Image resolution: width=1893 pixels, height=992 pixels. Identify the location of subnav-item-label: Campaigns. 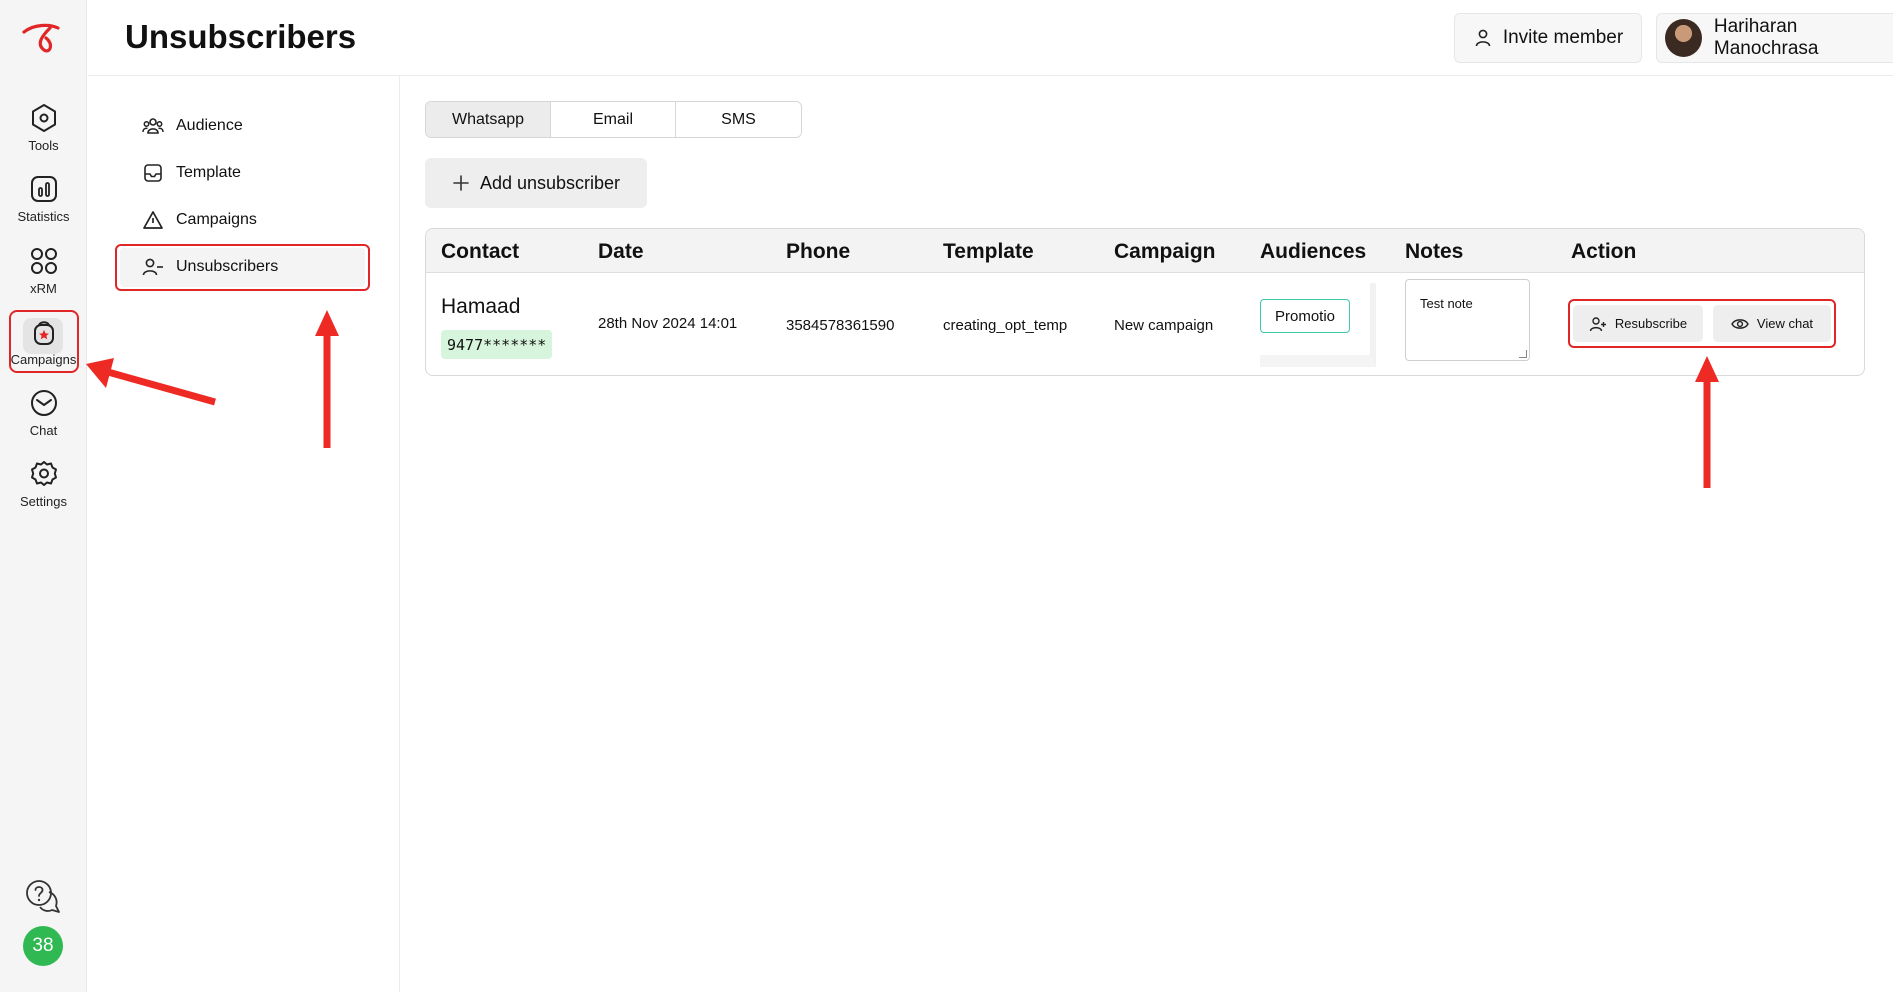
(216, 219).